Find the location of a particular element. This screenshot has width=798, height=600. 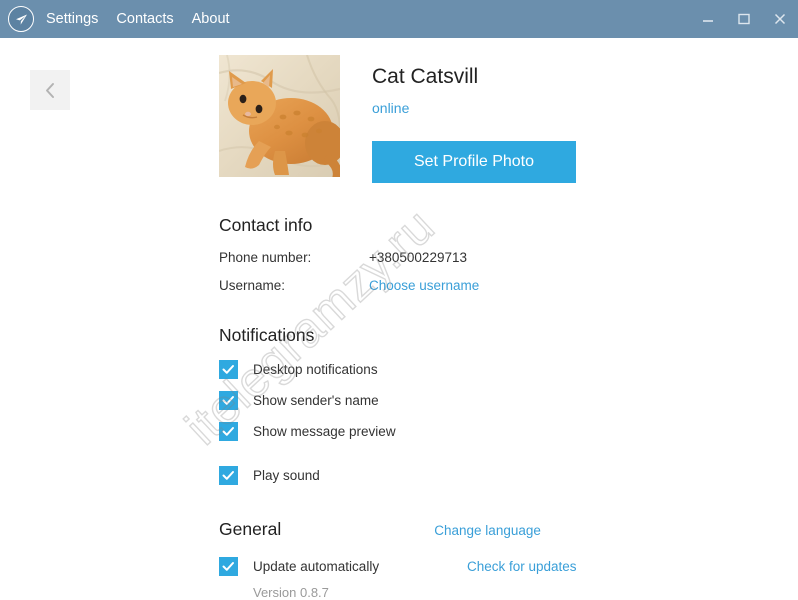

general-title: General is located at coordinates (250, 529).